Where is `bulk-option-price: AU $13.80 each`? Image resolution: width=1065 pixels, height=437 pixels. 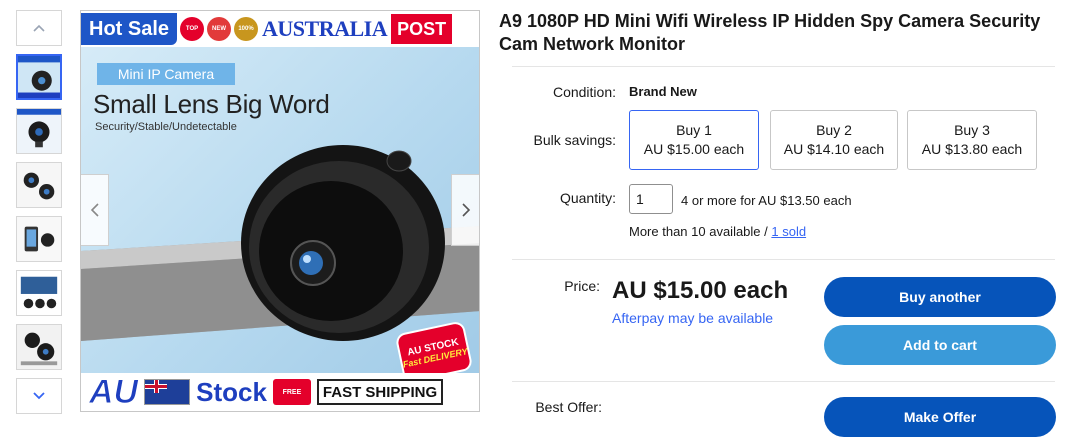
bulk-option-price: AU $13.80 each is located at coordinates (972, 149).